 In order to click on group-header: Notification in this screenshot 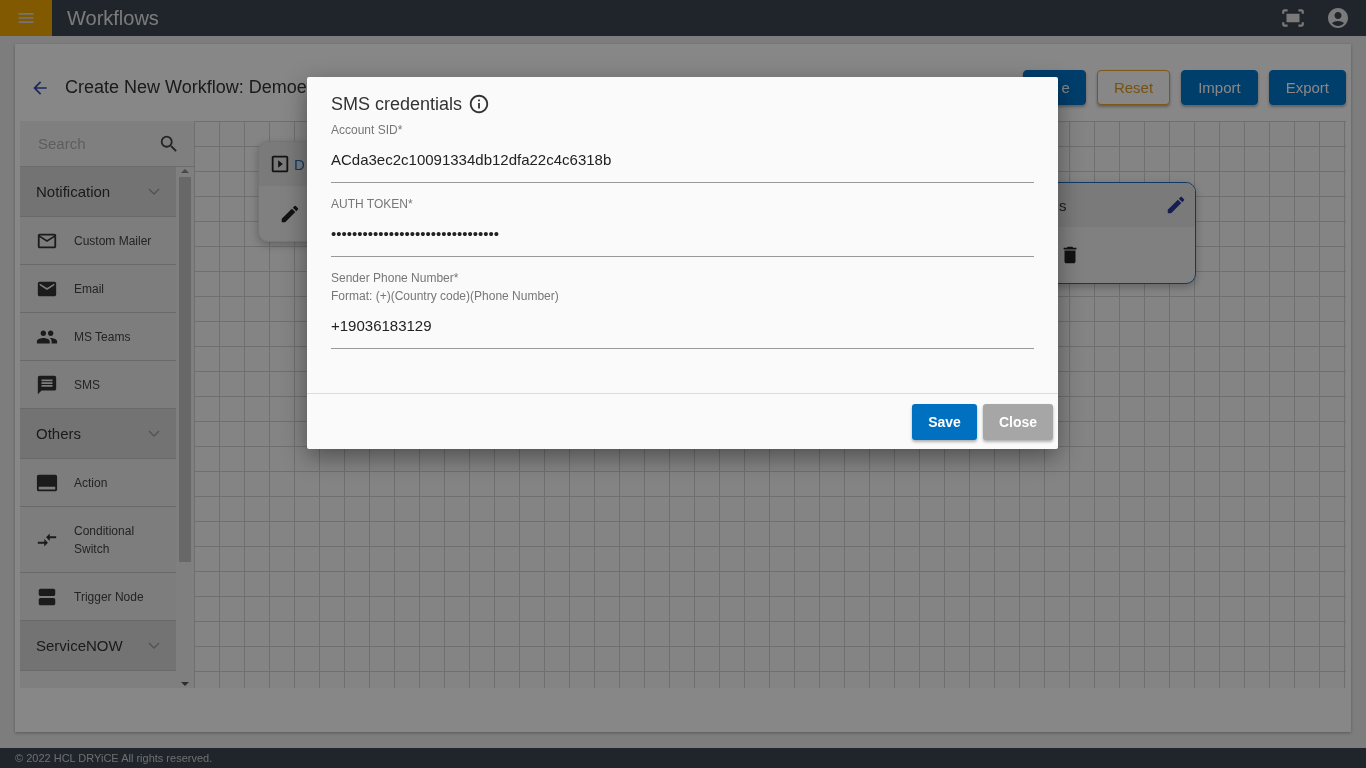, I will do `click(98, 192)`.